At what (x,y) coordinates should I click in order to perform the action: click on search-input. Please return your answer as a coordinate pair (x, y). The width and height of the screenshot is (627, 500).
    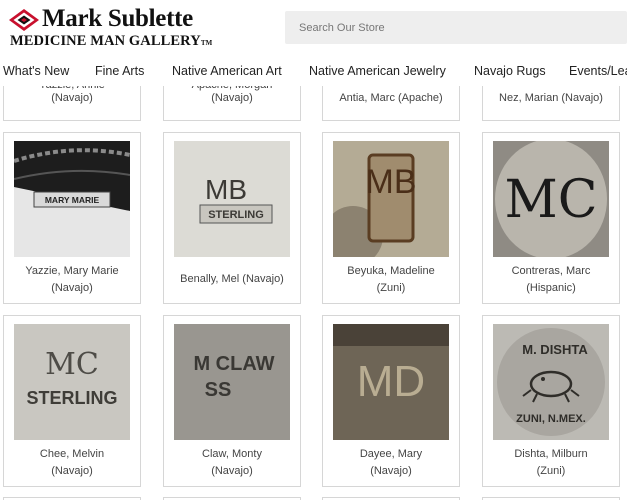
    Looking at the image, I should click on (456, 27).